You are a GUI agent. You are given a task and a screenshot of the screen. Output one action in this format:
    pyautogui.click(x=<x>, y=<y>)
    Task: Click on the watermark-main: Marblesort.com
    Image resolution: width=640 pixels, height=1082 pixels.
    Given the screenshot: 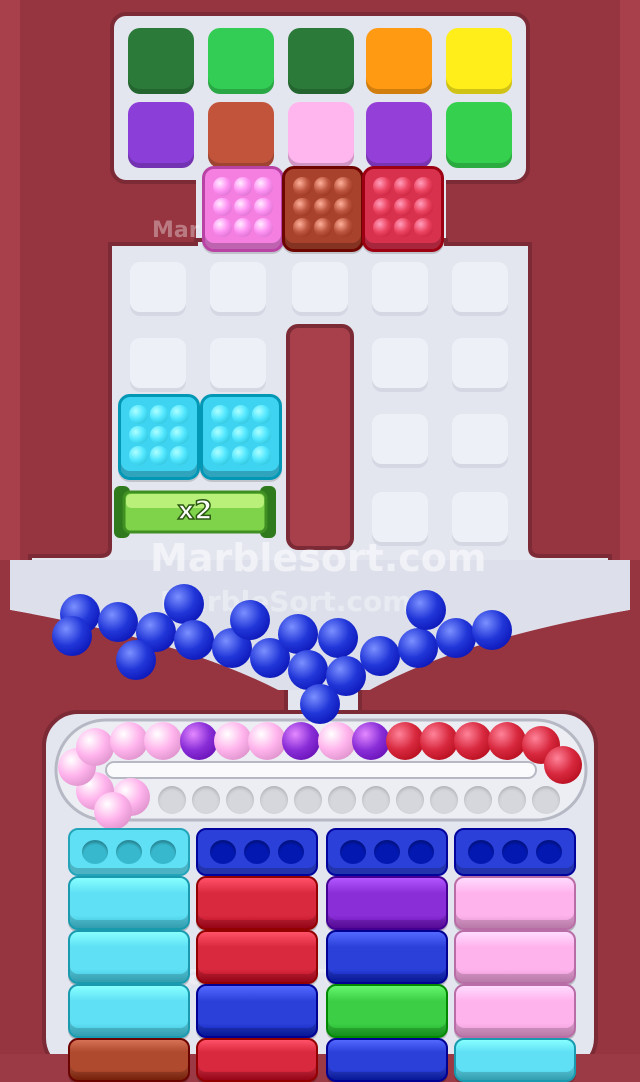 What is the action you would take?
    pyautogui.click(x=318, y=558)
    